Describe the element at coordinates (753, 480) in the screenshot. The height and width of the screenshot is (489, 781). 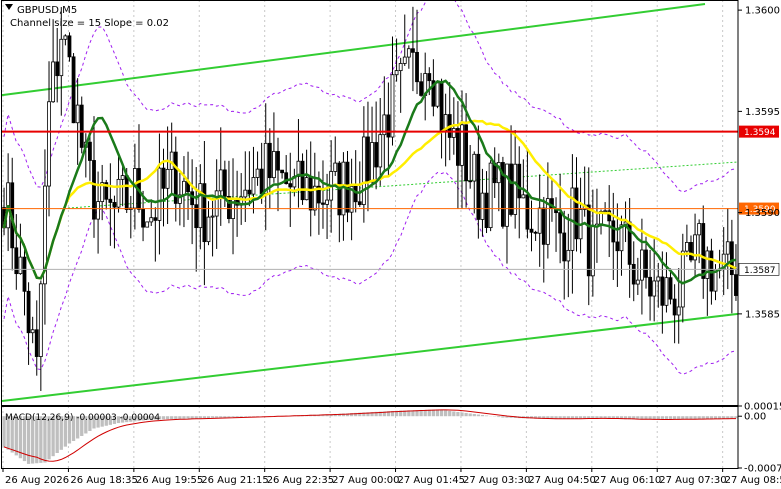
I see `time-tick-label: 27 Aug 08:55` at that location.